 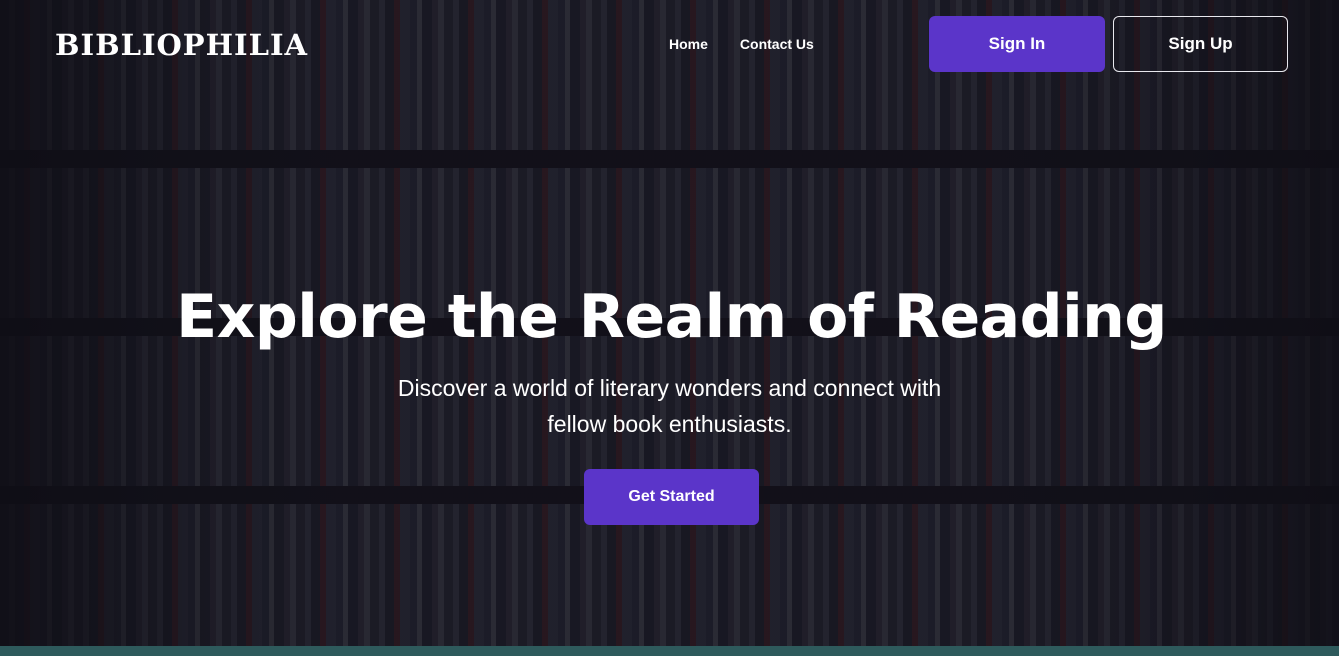 I want to click on nav-link-home: Home, so click(x=688, y=44).